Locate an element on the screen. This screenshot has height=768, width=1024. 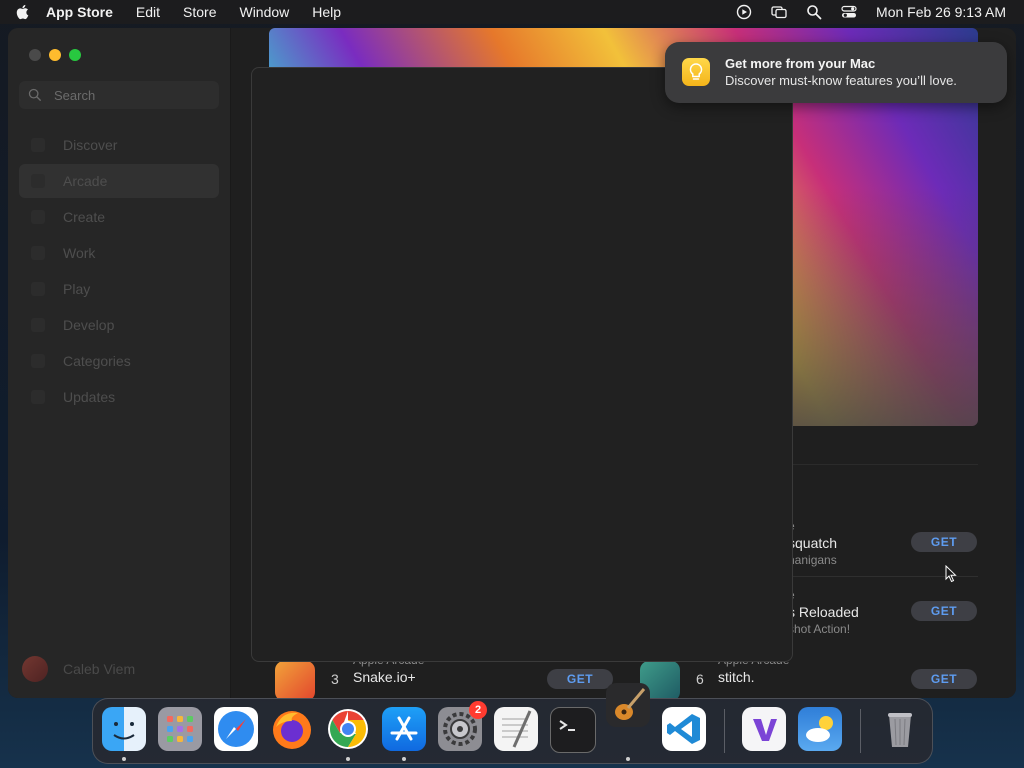
download-arrow-icon is located at coordinates (38, 397).